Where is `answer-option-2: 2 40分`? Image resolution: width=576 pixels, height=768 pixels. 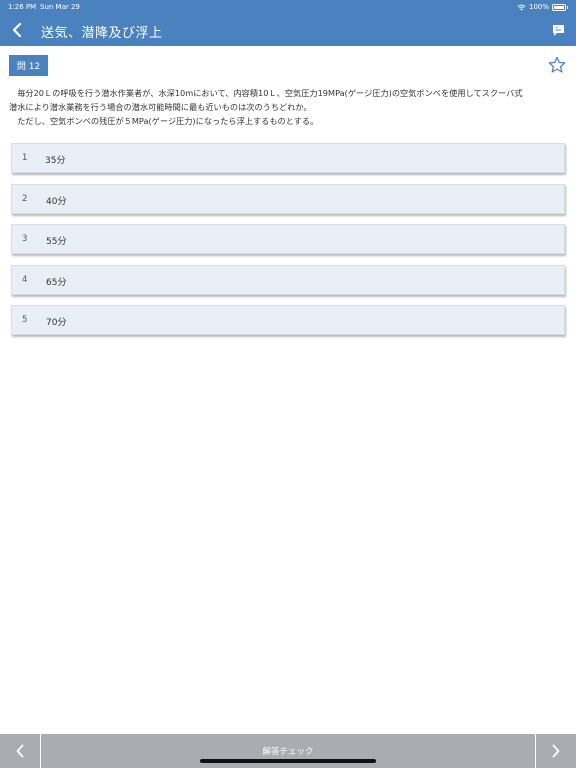 answer-option-2: 2 40分 is located at coordinates (288, 198).